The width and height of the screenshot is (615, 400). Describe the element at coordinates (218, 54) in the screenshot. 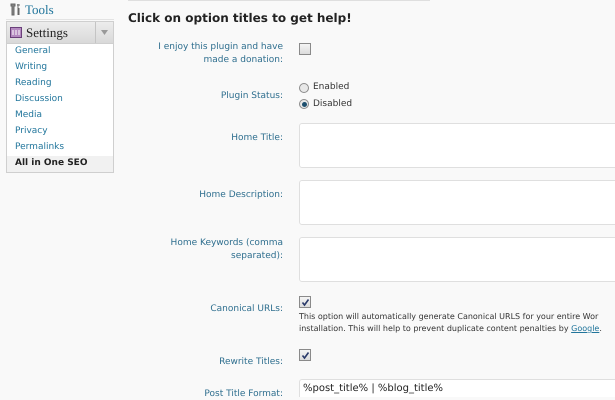

I see `option-label: I enjoy this plugin and have made a donation:` at that location.